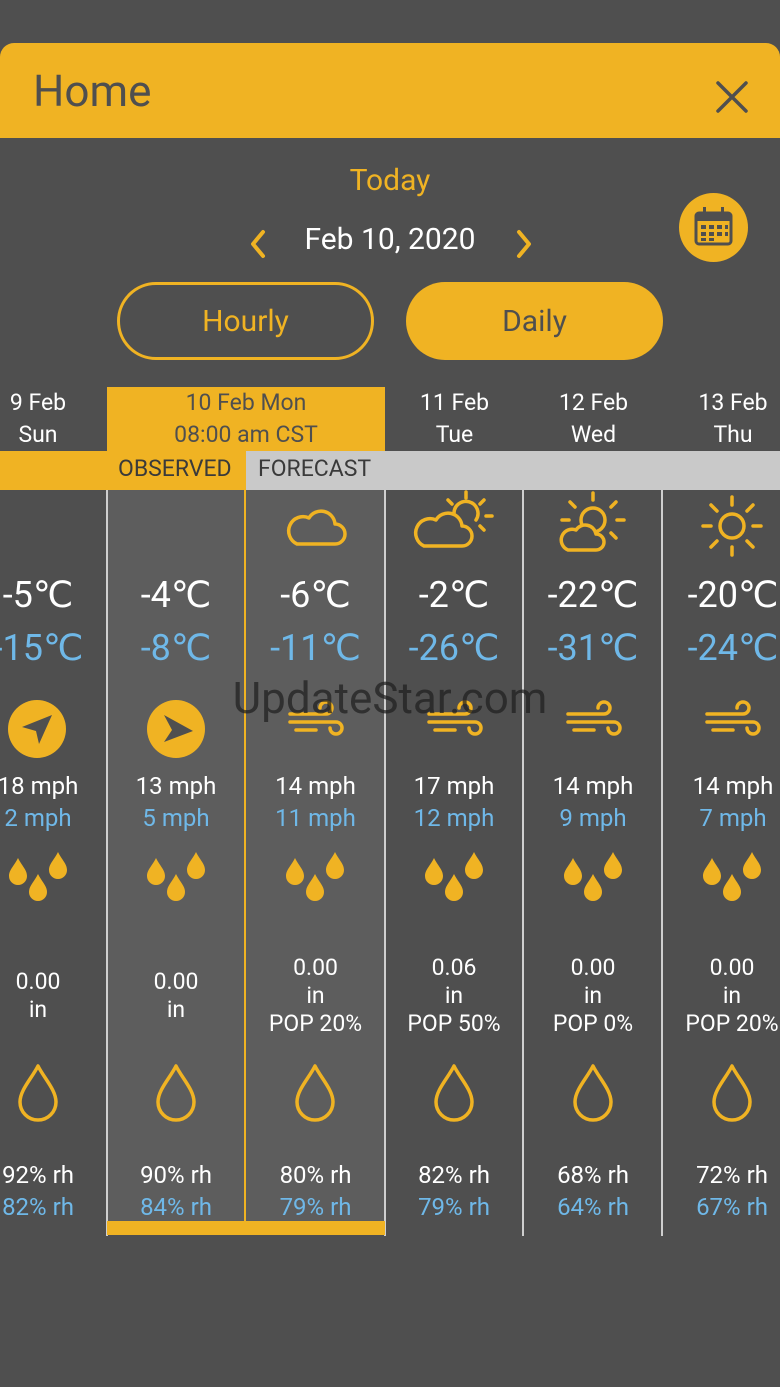  Describe the element at coordinates (593, 1175) in the screenshot. I see `humidity-high: 68% rh` at that location.